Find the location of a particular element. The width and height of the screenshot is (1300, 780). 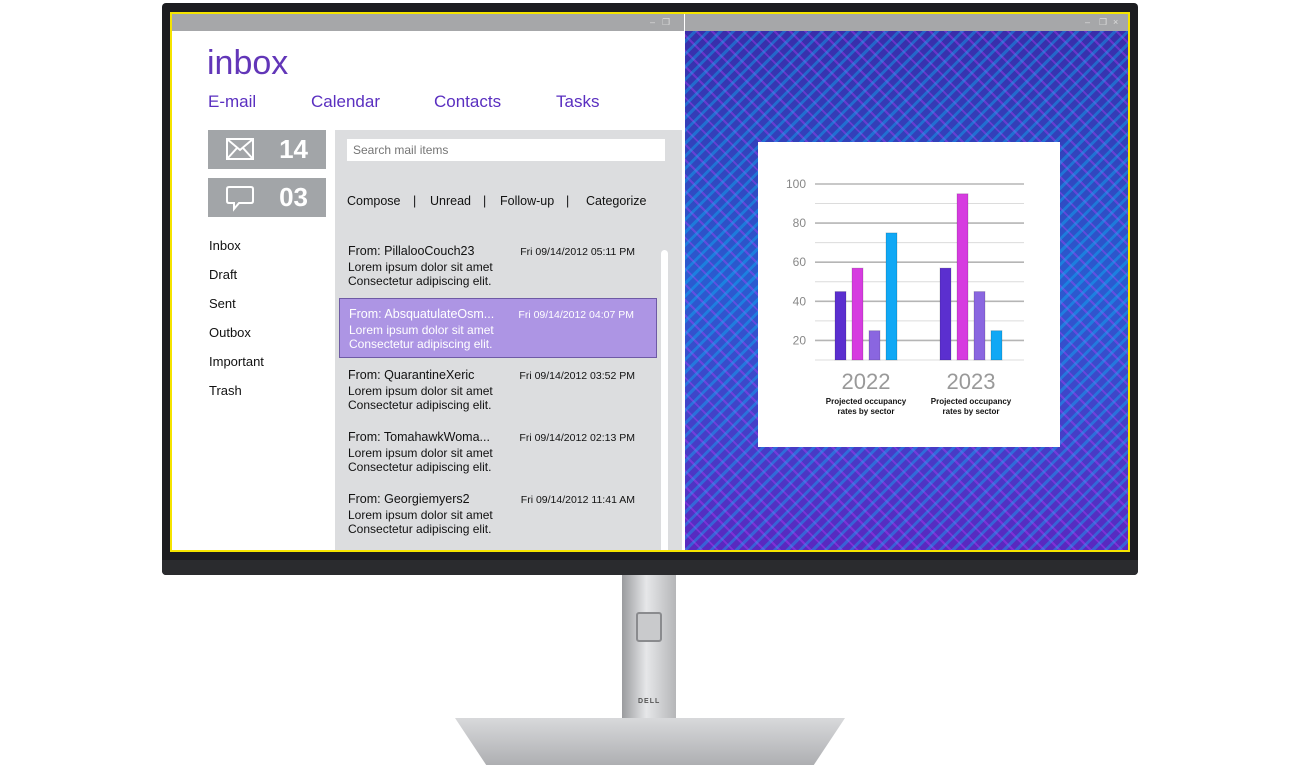

folder-important: Important is located at coordinates (236, 361).